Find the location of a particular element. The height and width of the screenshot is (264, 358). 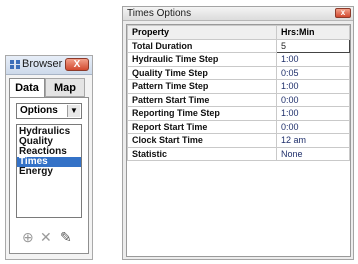

table-row: Pattern Start Time 0:00 is located at coordinates (238, 99).